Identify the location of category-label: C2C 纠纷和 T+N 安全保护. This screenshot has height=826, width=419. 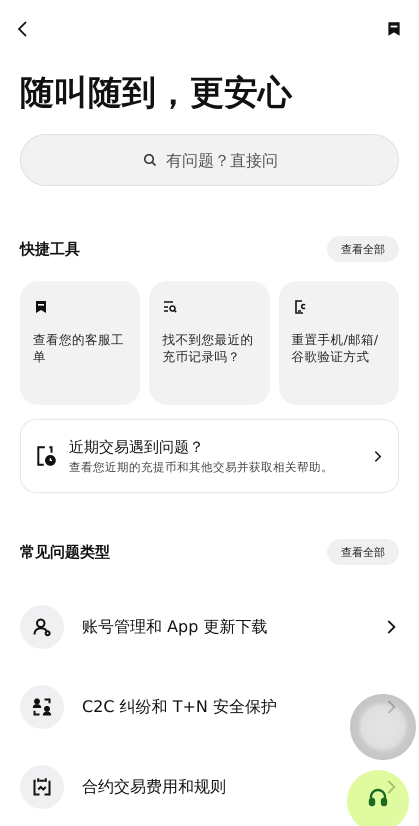
(179, 707).